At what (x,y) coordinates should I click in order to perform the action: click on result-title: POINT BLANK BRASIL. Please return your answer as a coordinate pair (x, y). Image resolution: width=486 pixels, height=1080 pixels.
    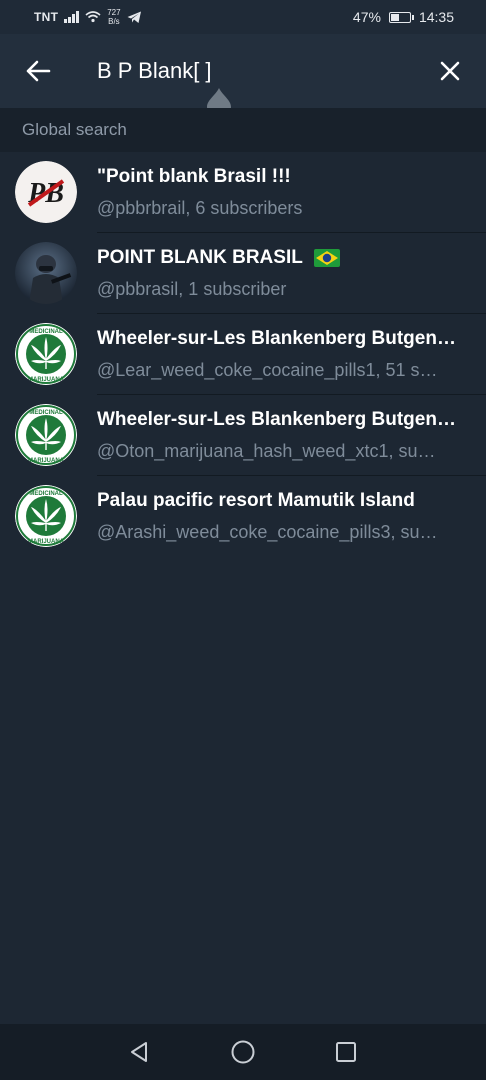
    Looking at the image, I should click on (277, 258).